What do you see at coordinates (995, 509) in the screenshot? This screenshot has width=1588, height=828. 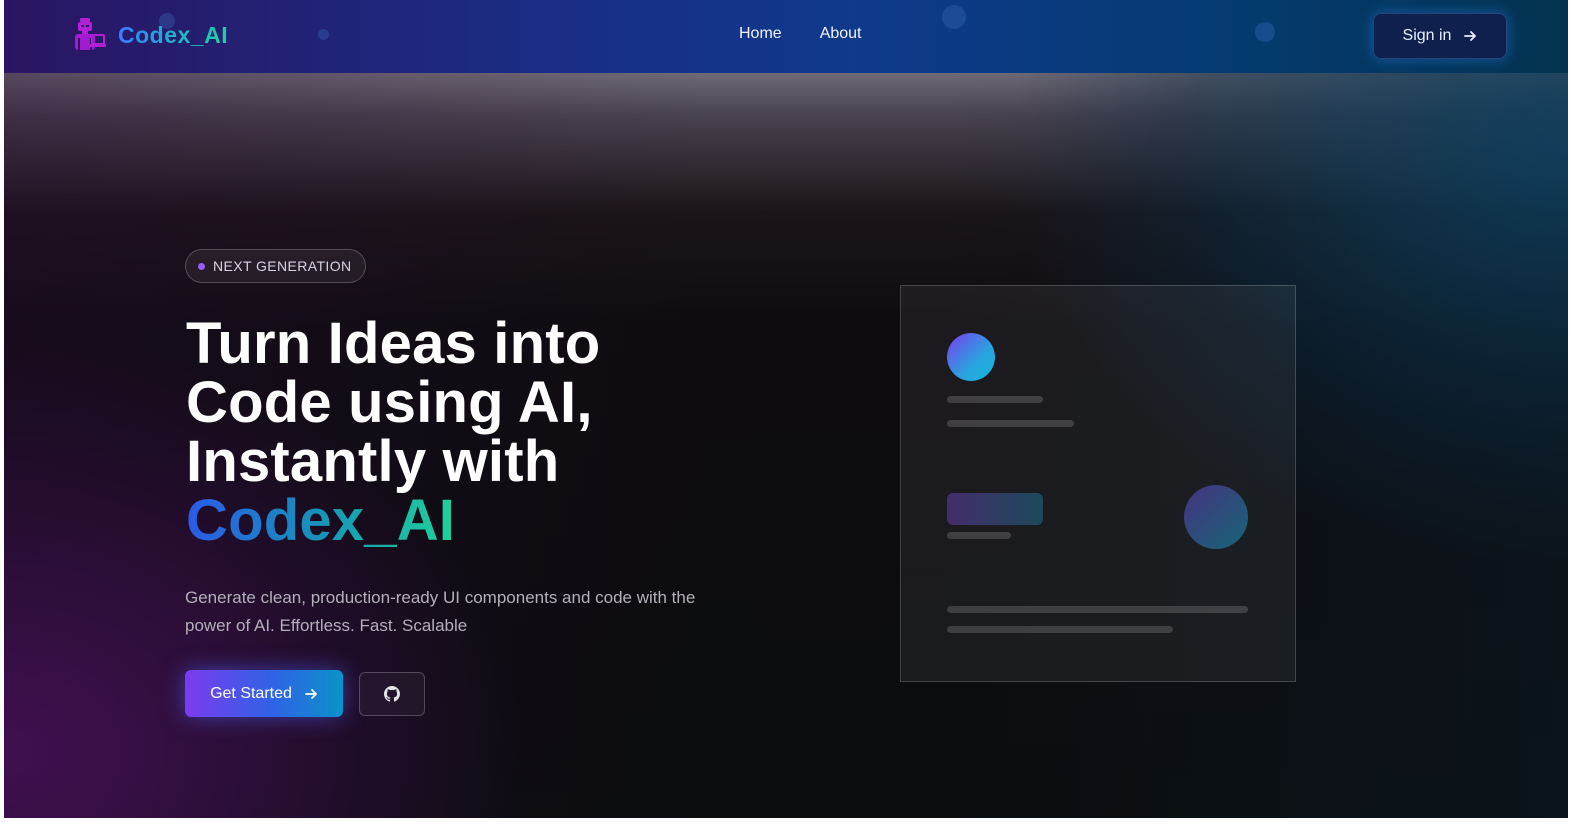 I see `placeholder-button` at bounding box center [995, 509].